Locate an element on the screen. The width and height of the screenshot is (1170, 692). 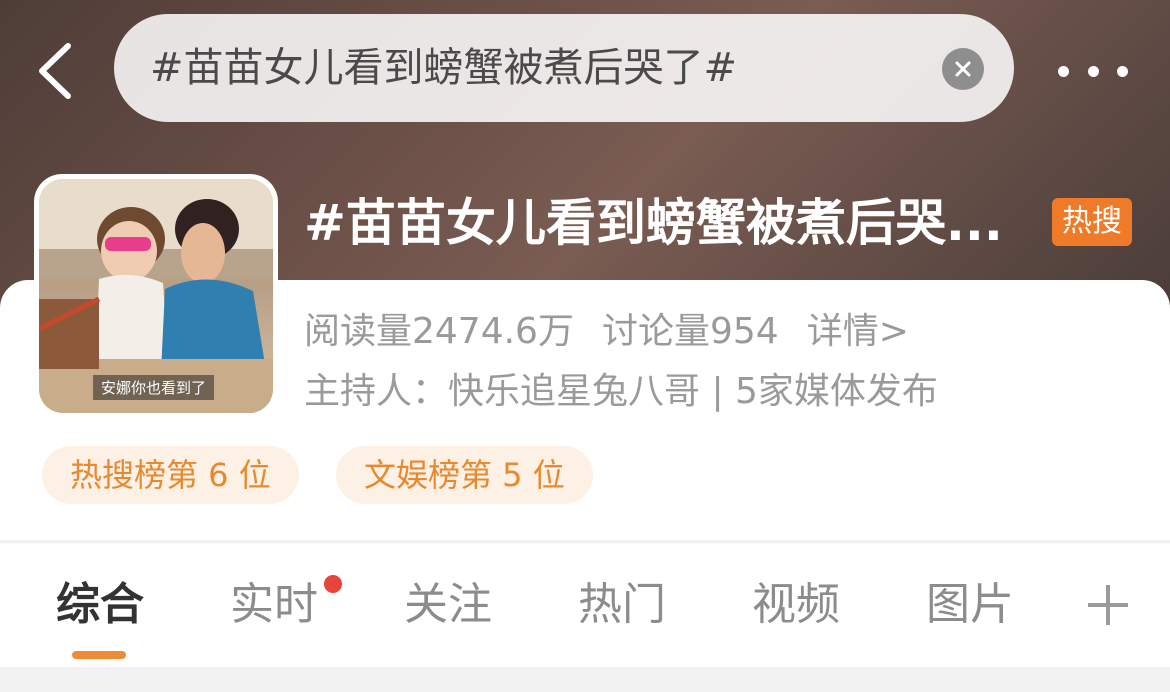
chevron-left-icon is located at coordinates (55, 71).